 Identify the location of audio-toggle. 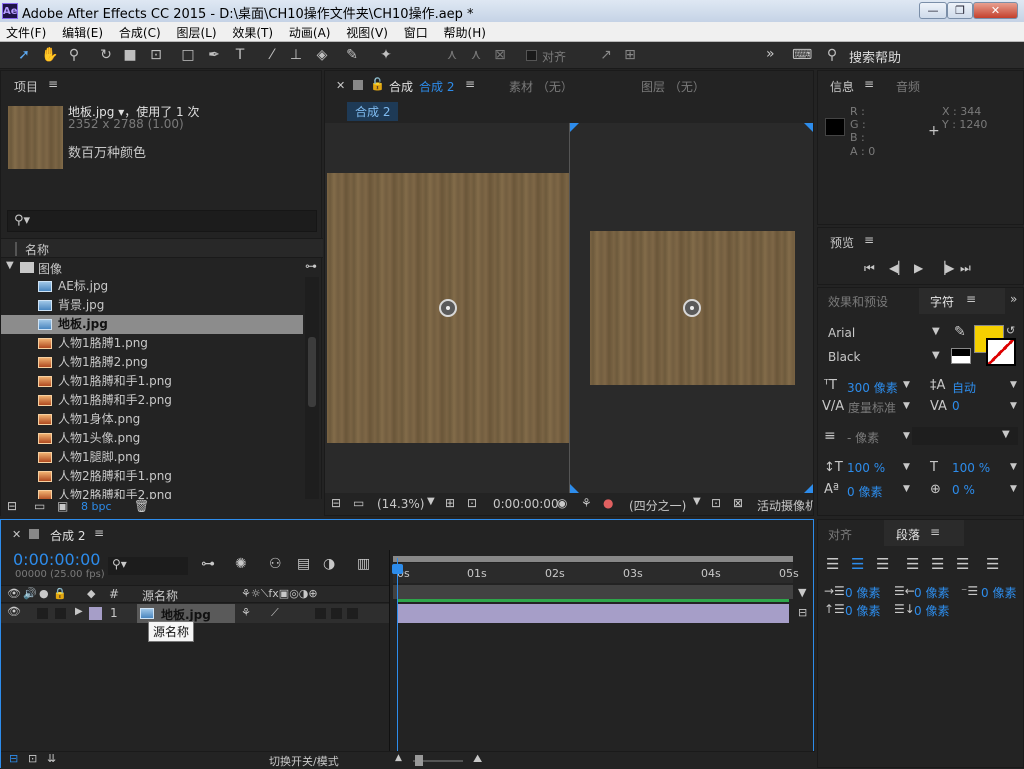
(42, 613).